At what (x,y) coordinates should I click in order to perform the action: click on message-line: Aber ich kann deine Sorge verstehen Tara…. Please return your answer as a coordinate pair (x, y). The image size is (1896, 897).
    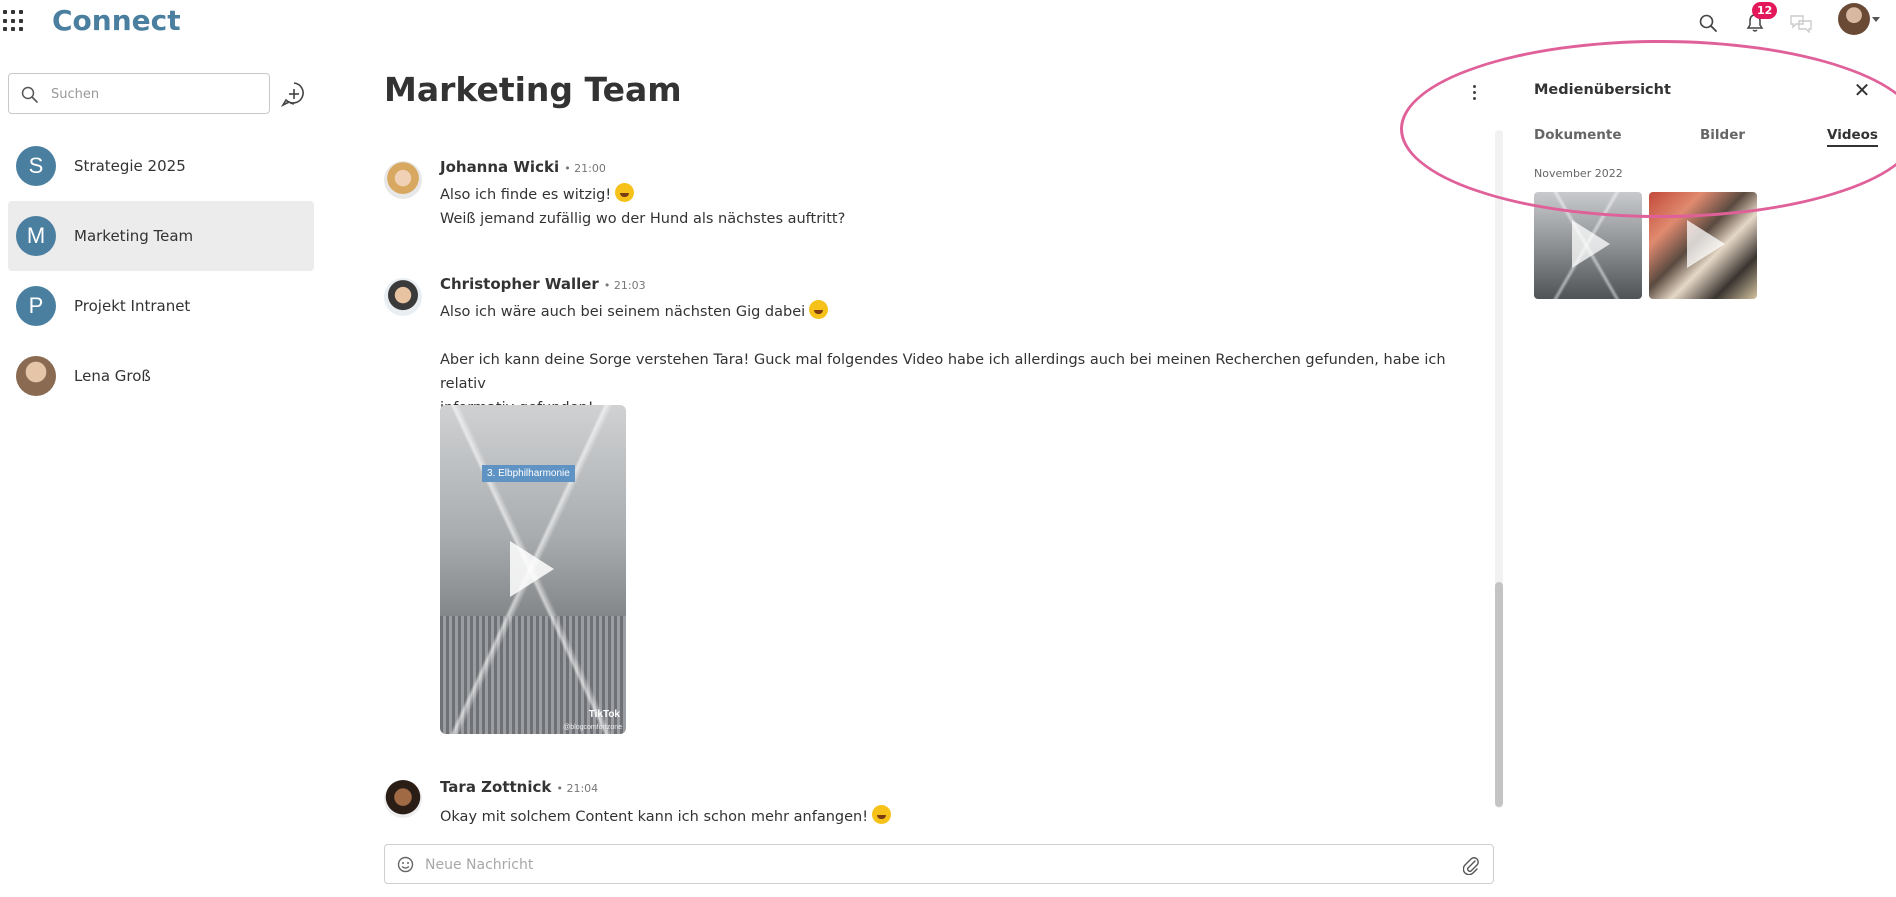
    Looking at the image, I should click on (943, 372).